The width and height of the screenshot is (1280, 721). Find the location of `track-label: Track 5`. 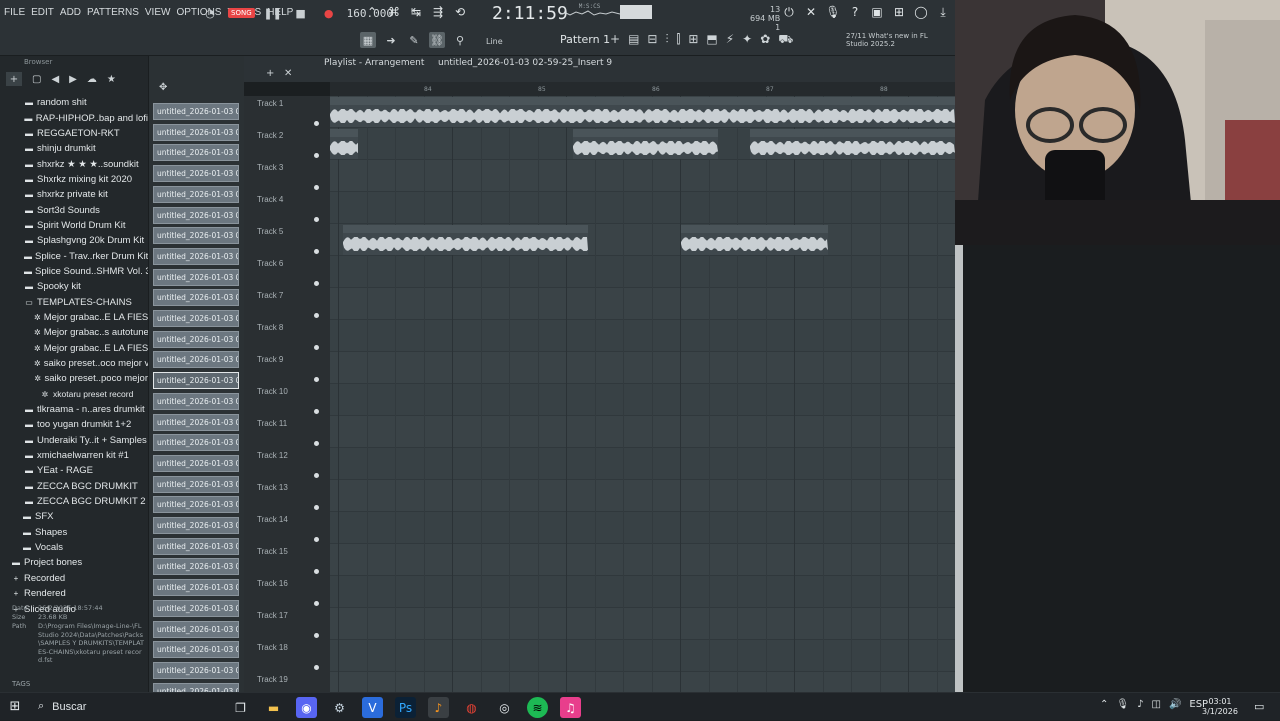

track-label: Track 5 is located at coordinates (270, 231).